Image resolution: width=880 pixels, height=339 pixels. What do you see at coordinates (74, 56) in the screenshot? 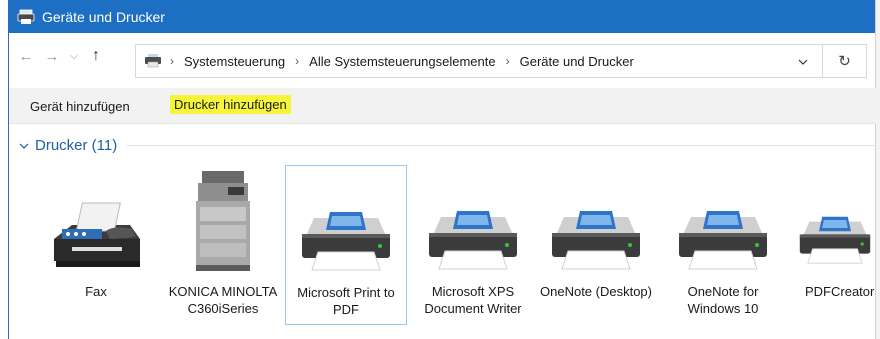
I see `recent-locations-chevron-icon: ⌵` at bounding box center [74, 56].